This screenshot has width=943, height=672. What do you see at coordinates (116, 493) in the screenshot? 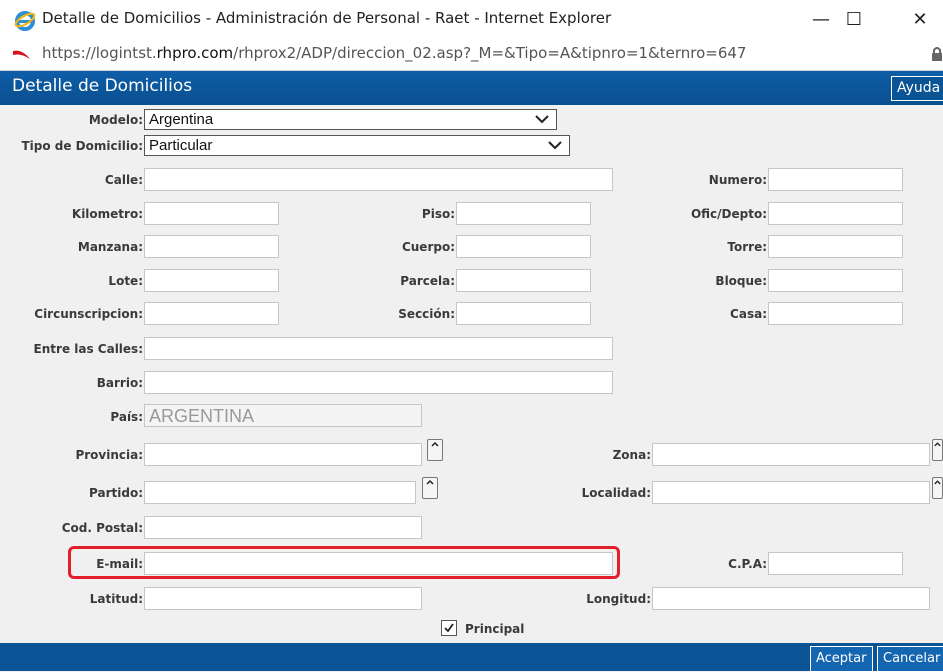
I see `partido-label: Partido:` at bounding box center [116, 493].